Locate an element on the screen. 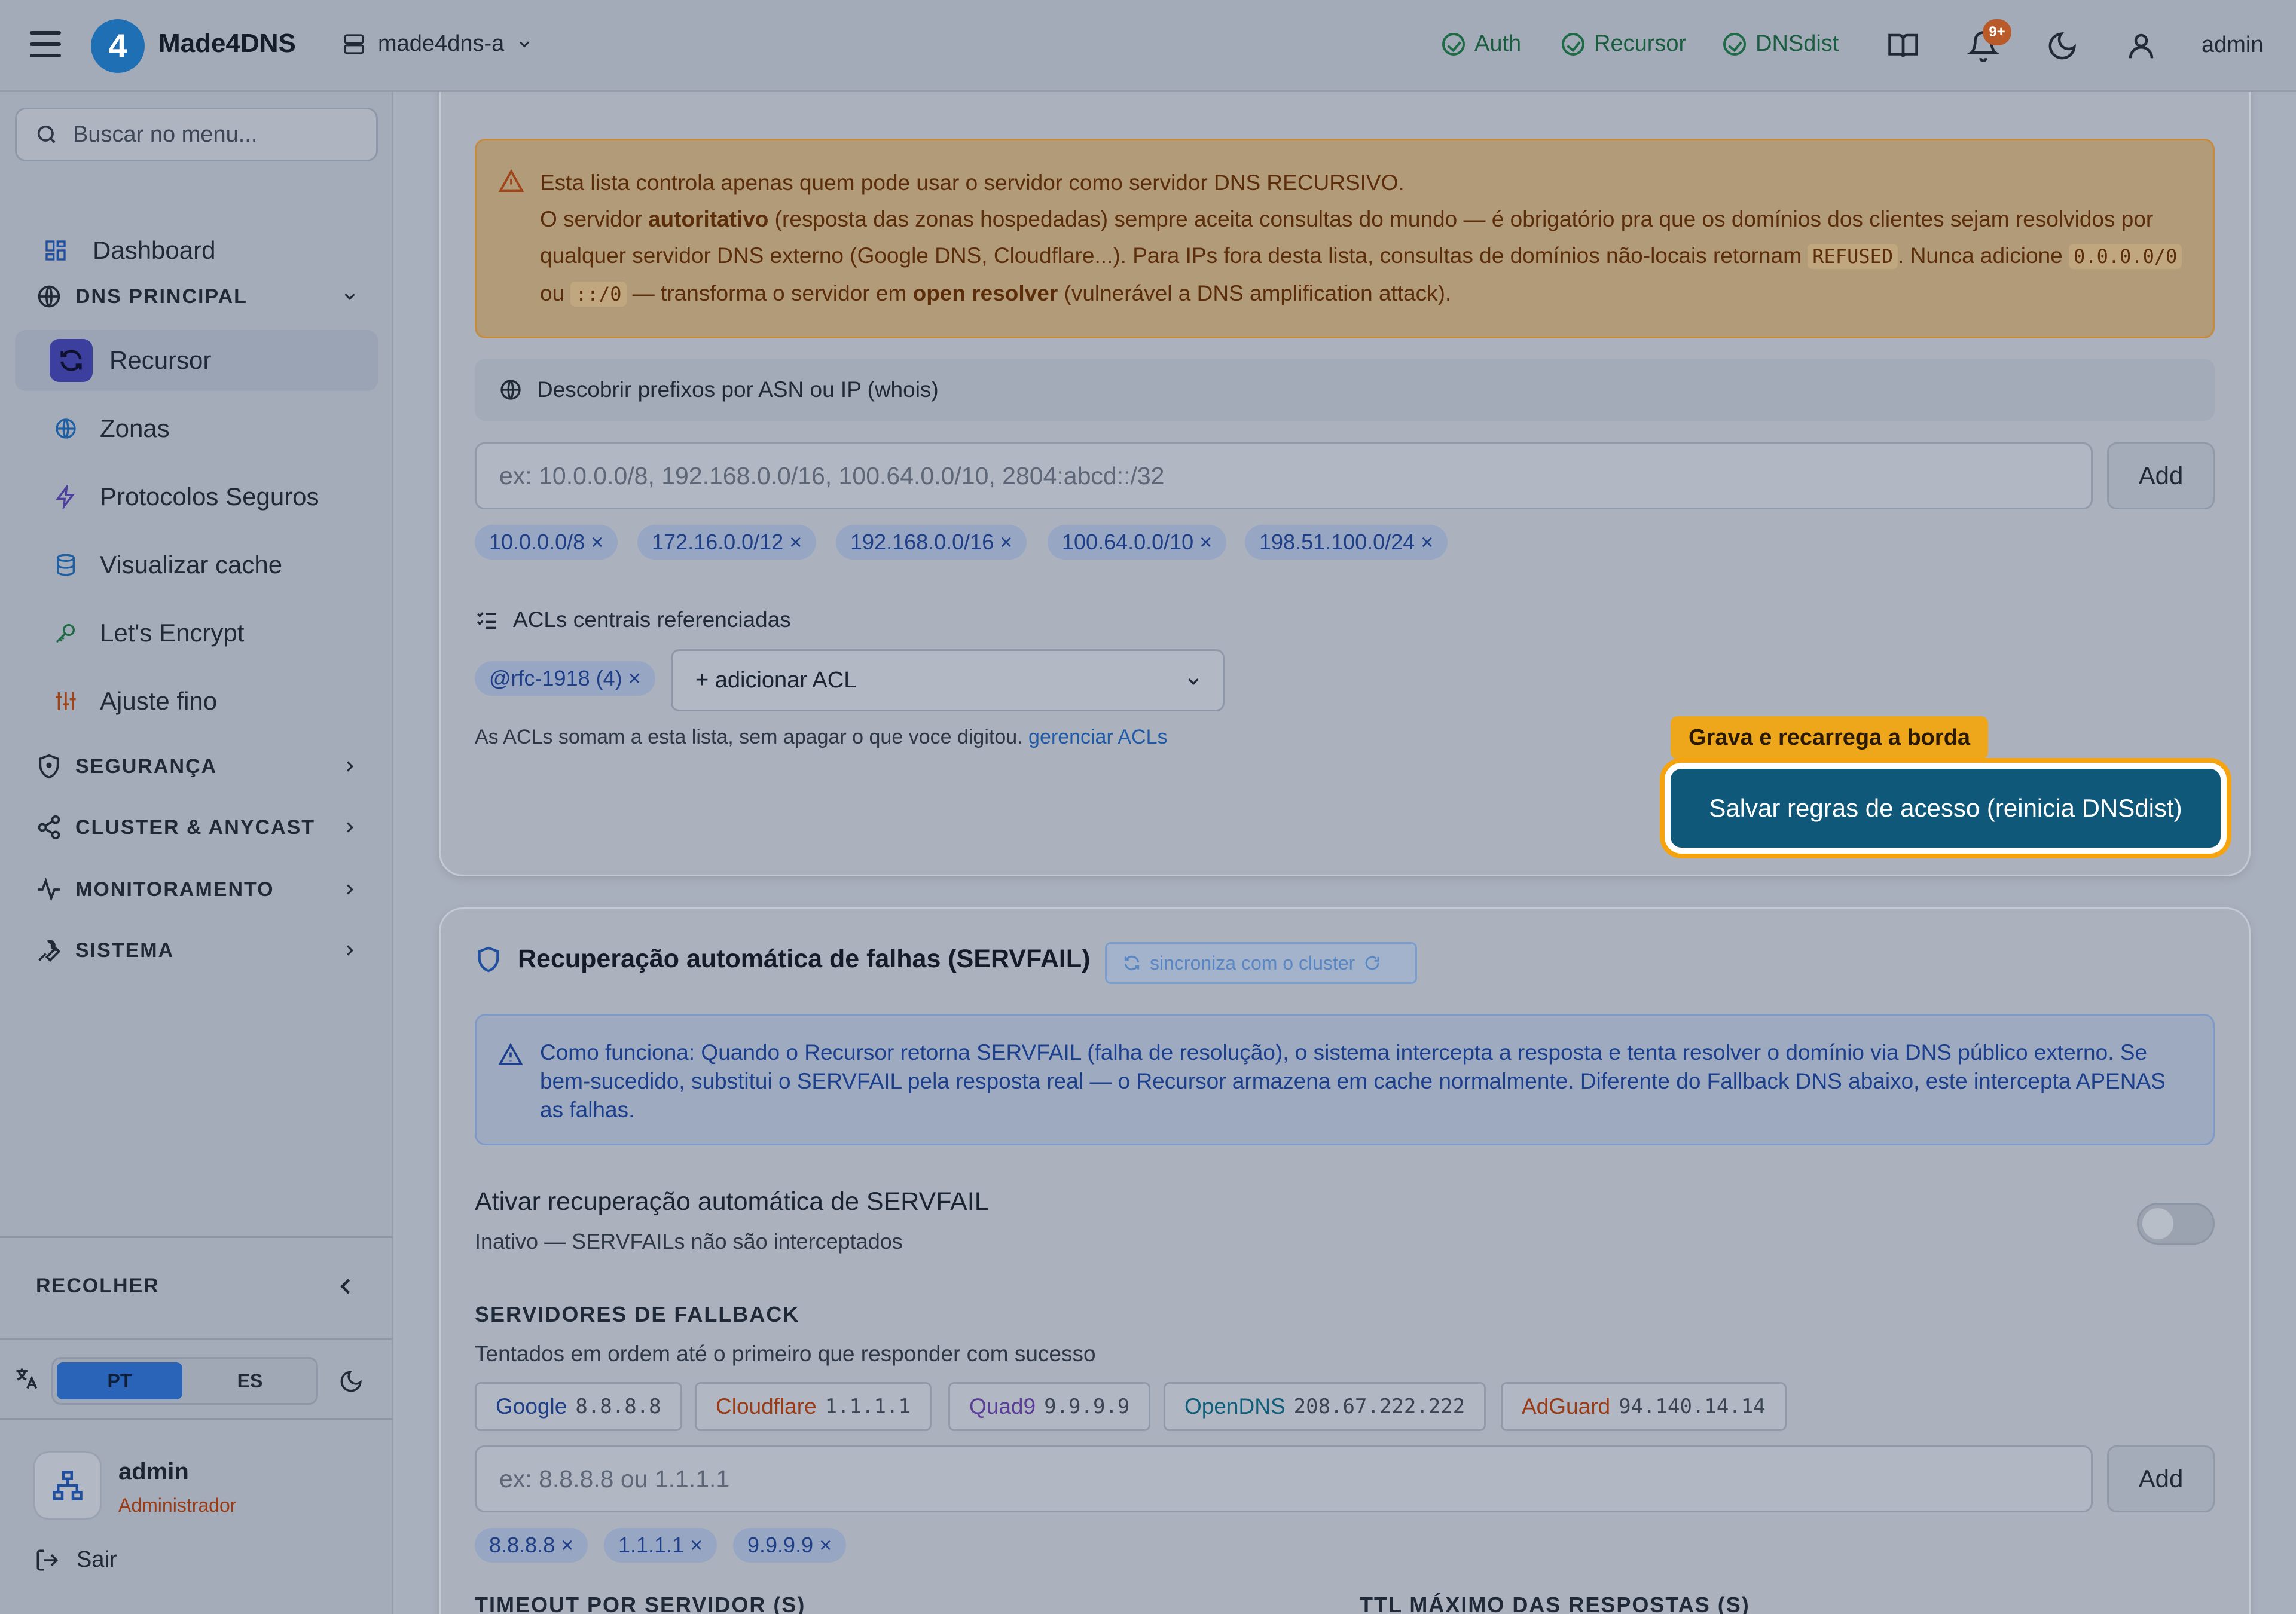 The height and width of the screenshot is (1614, 2296). add-prefix-button: Add is located at coordinates (2161, 475).